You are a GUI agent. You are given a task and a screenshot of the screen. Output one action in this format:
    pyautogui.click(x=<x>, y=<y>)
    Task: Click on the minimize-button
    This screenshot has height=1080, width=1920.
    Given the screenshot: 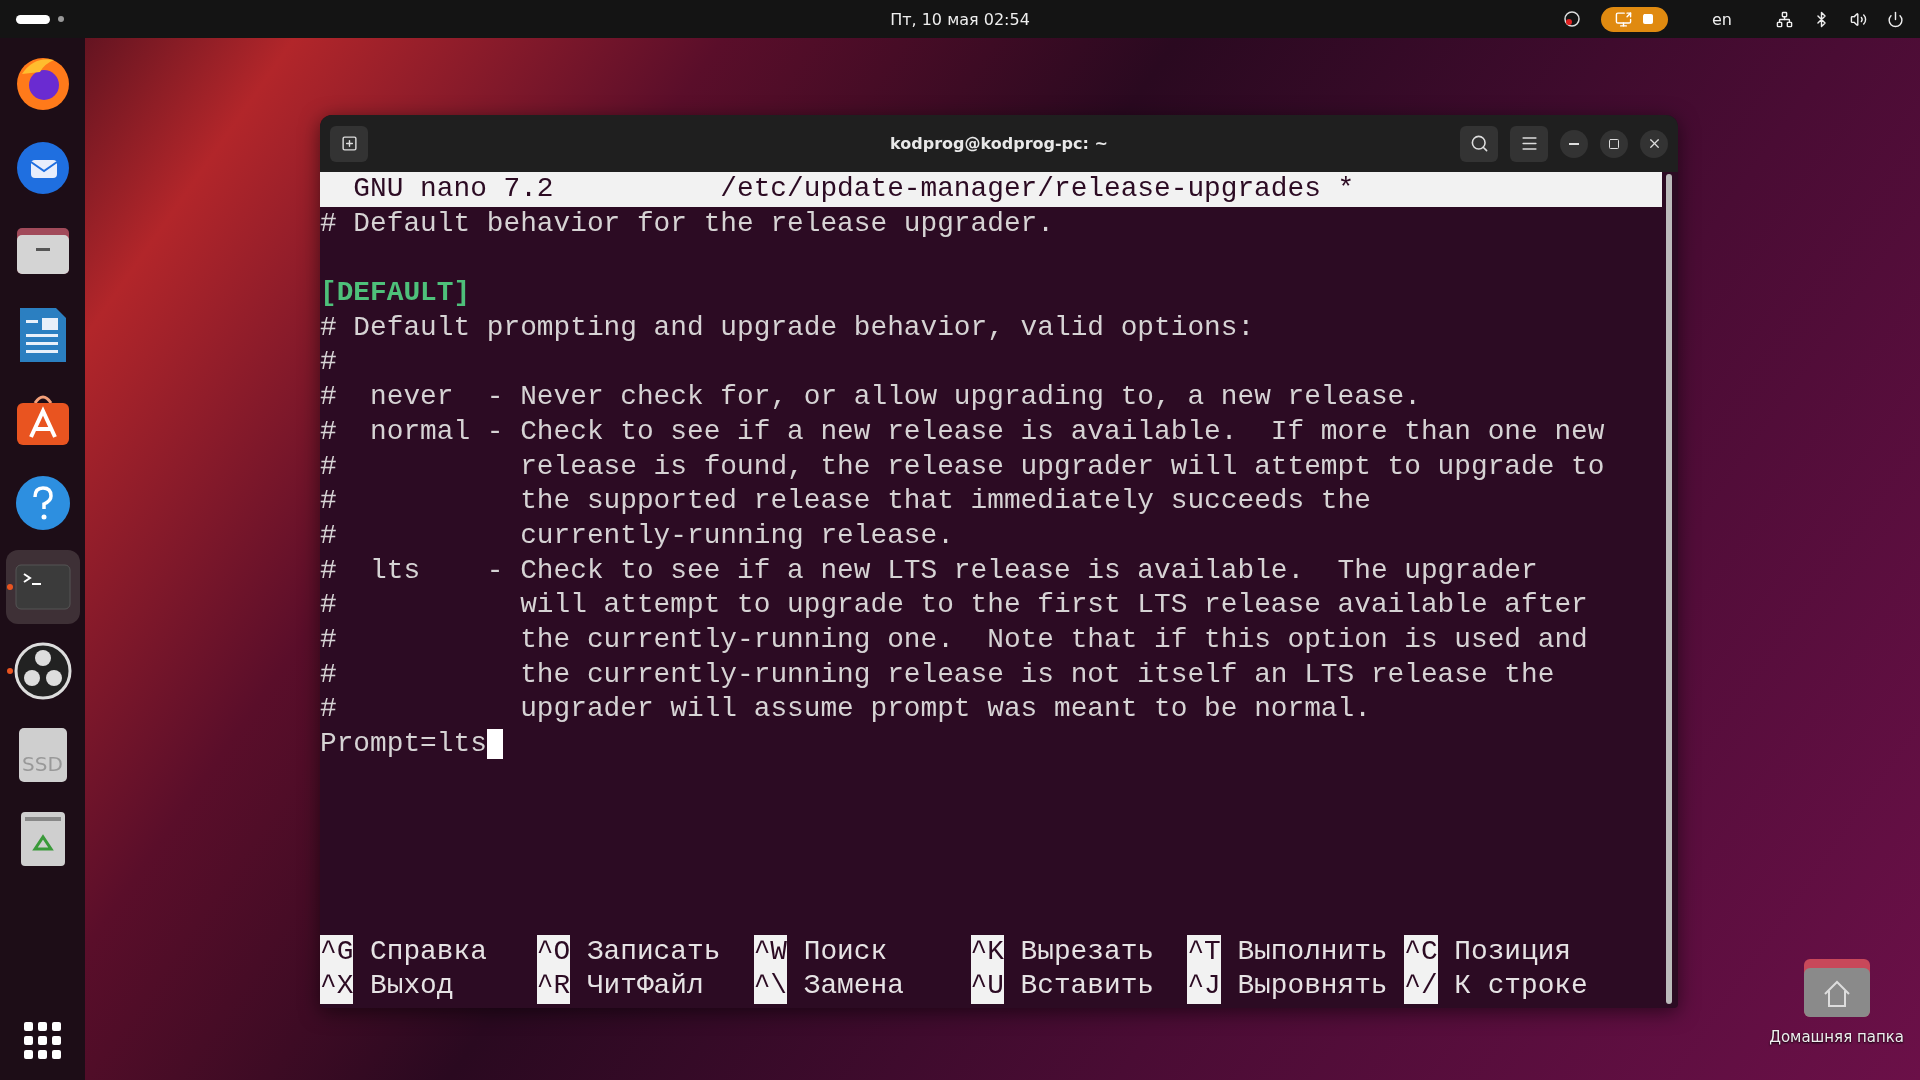 What is the action you would take?
    pyautogui.click(x=1574, y=143)
    